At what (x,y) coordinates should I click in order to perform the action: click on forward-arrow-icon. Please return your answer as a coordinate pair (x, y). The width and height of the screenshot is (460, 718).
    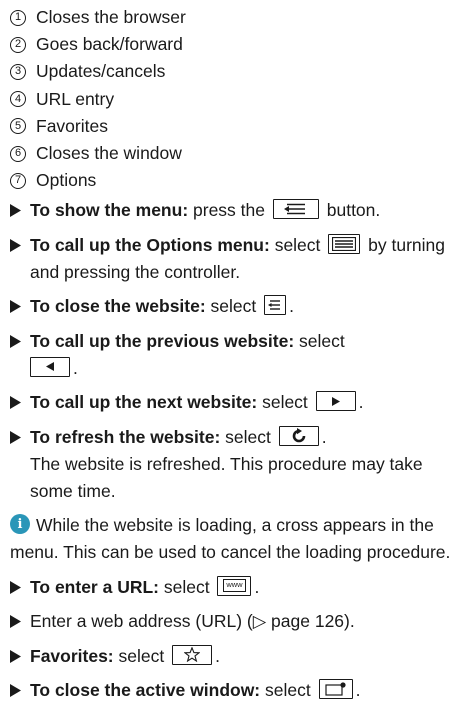
    Looking at the image, I should click on (335, 401).